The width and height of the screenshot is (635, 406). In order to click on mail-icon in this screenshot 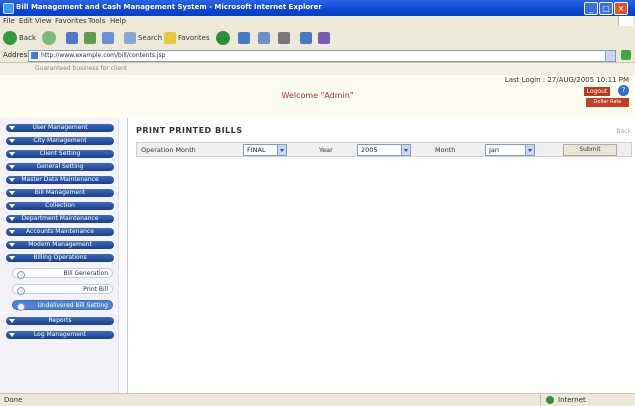, I will do `click(264, 38)`.